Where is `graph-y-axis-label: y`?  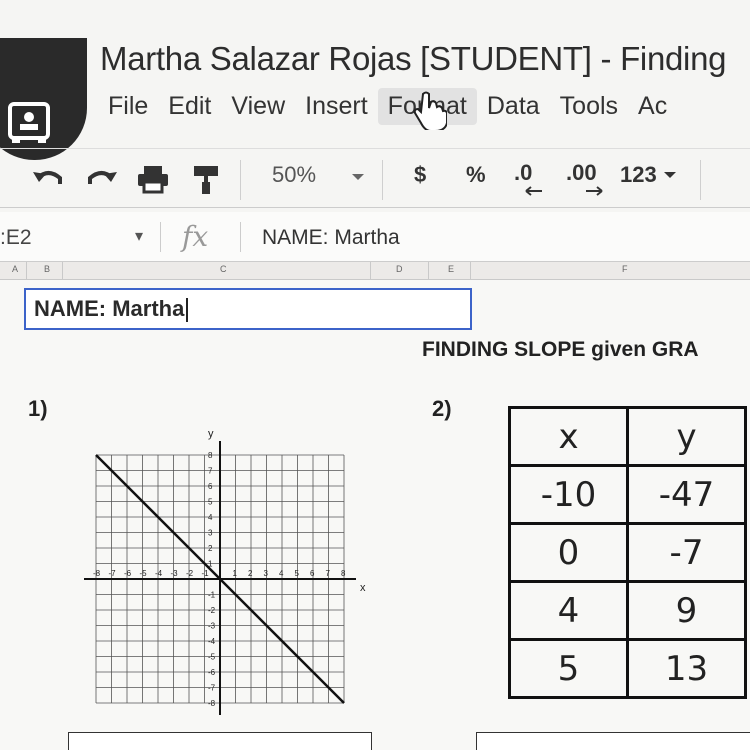 graph-y-axis-label: y is located at coordinates (211, 434).